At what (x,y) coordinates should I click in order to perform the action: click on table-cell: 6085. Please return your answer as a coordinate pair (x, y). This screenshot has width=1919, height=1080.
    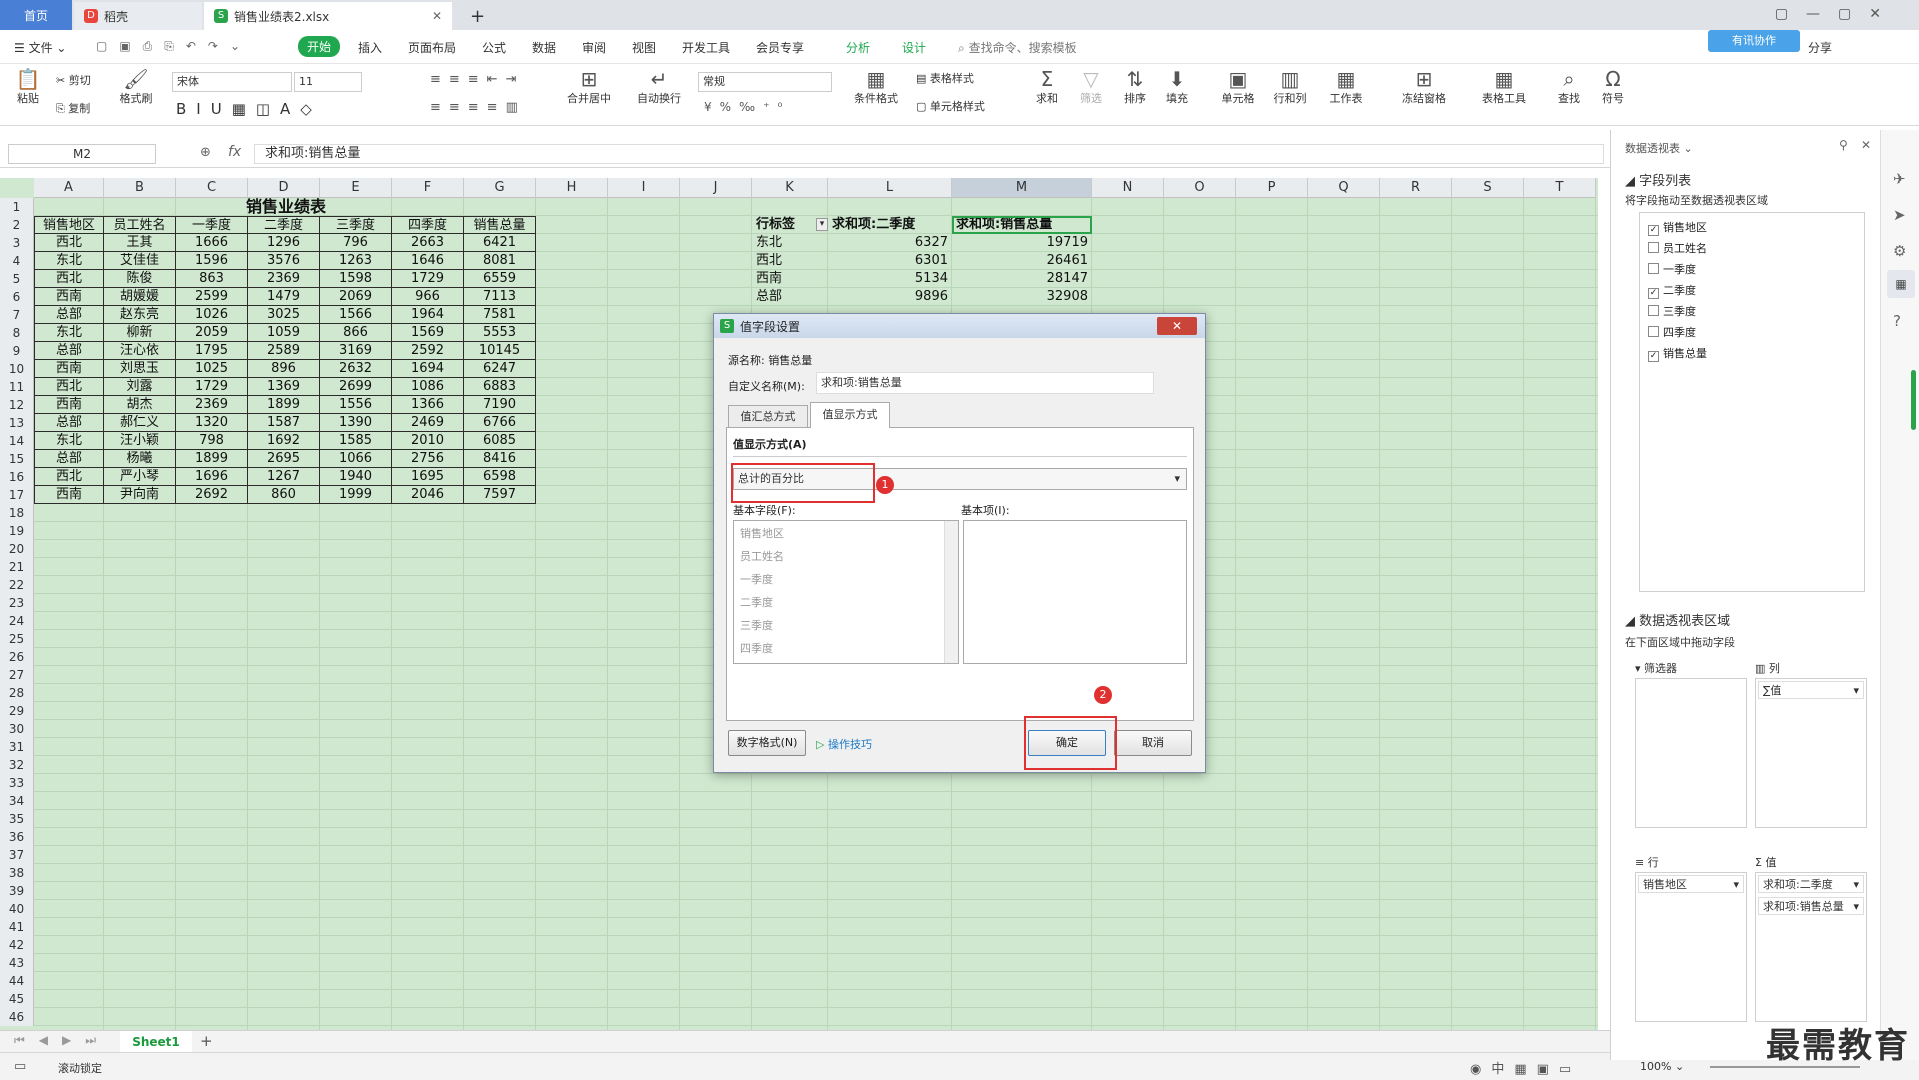
    Looking at the image, I should click on (500, 441).